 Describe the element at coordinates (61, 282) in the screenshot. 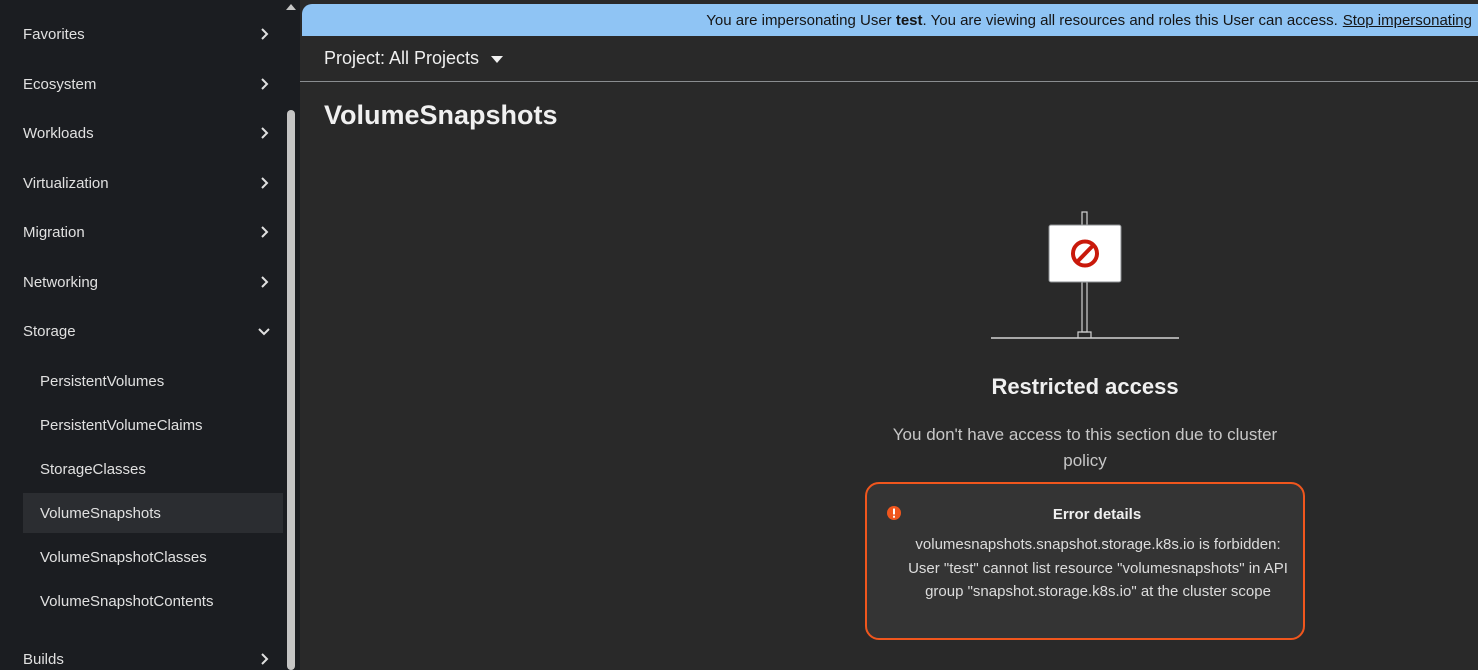

I see `sidebar-item-label: Networking` at that location.